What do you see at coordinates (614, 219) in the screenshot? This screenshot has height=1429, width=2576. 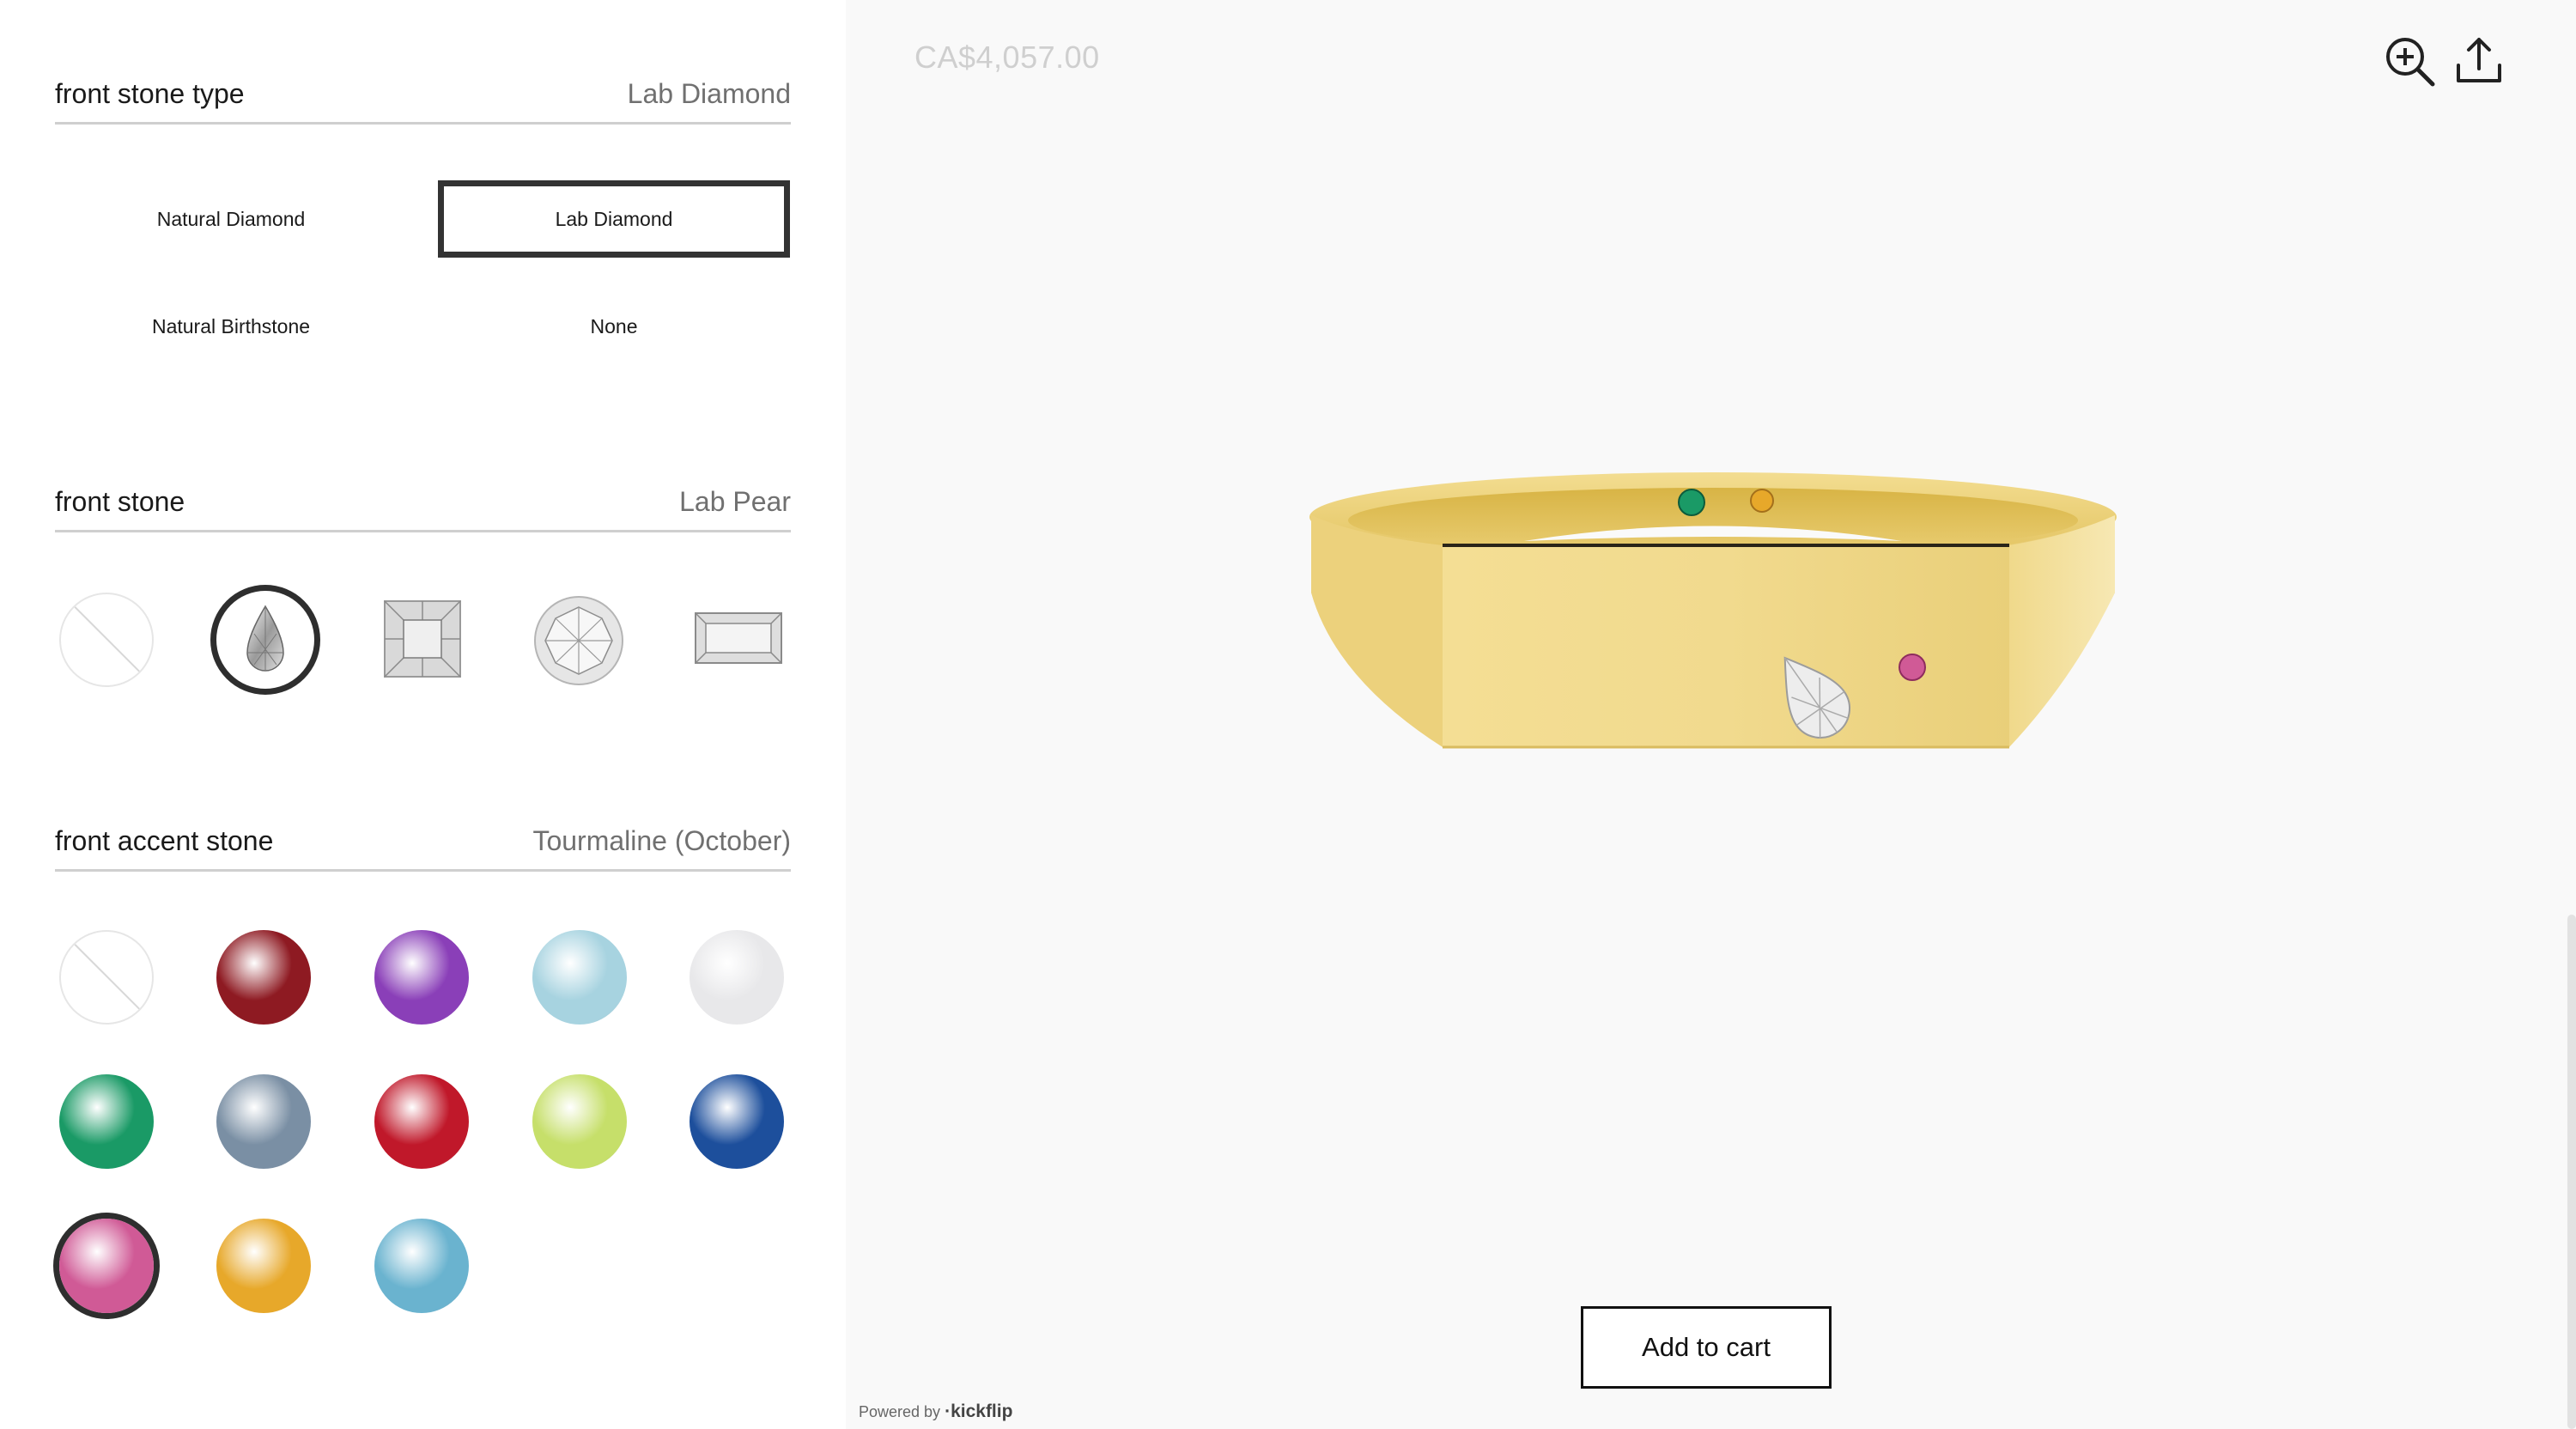 I see `option-lab-diamond: Lab Diamond` at bounding box center [614, 219].